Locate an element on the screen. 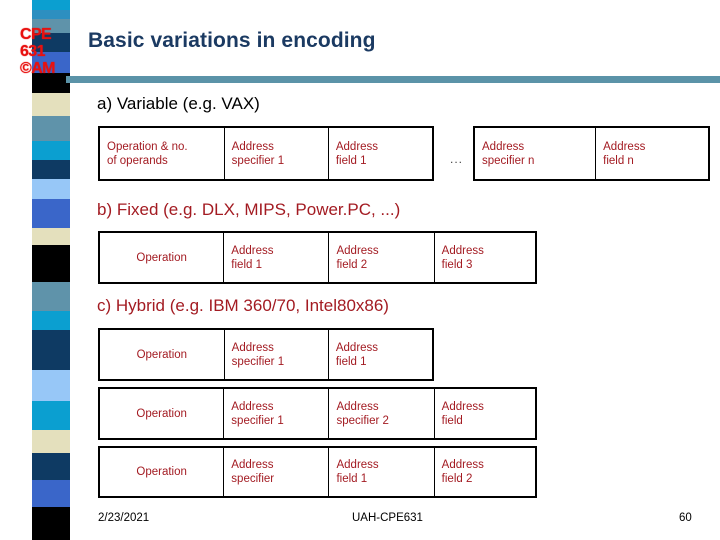  cell-address-field: Address field is located at coordinates (485, 413).